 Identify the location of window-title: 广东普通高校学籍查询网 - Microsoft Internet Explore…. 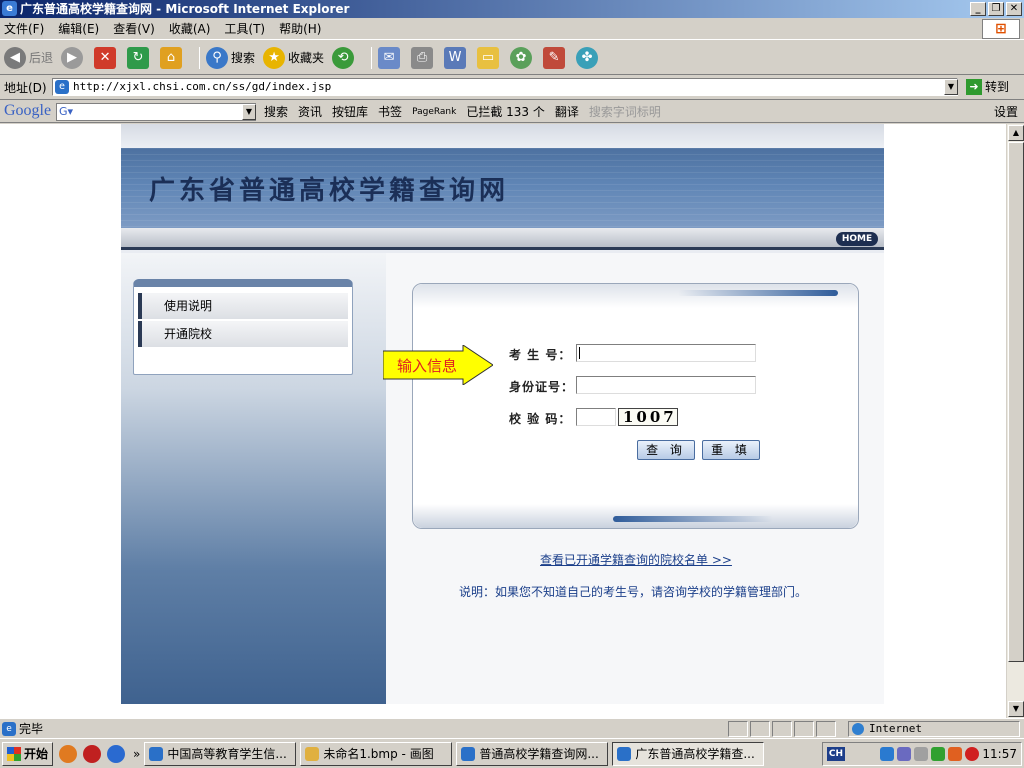
(185, 9).